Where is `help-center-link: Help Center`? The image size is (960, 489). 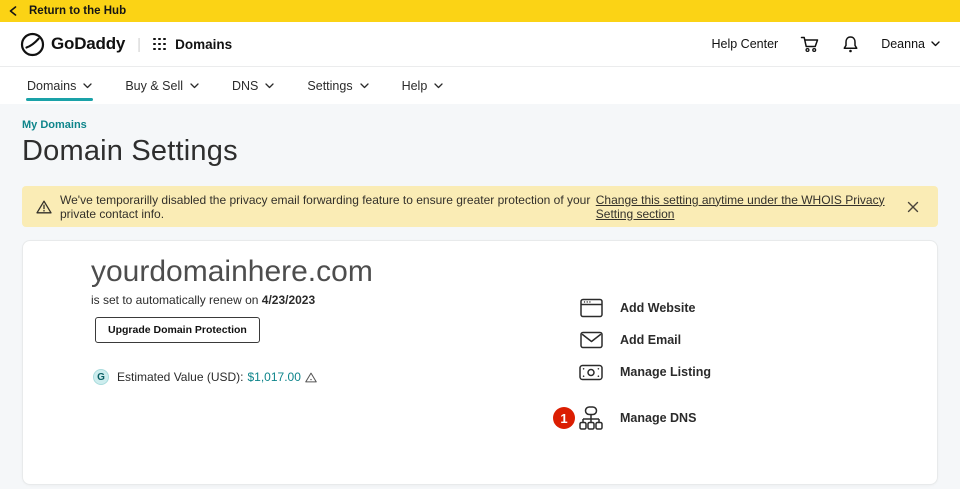
help-center-link: Help Center is located at coordinates (745, 44).